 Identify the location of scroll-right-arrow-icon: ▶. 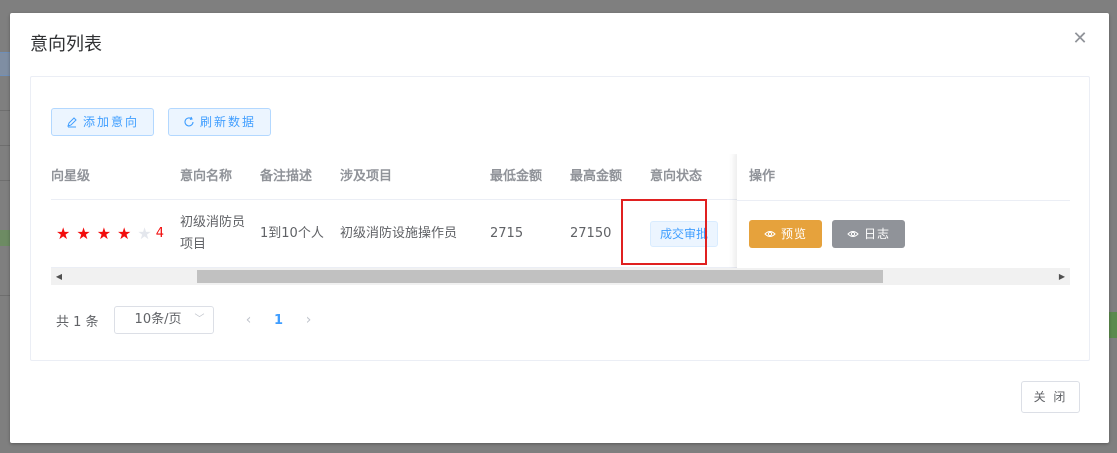
(1062, 276).